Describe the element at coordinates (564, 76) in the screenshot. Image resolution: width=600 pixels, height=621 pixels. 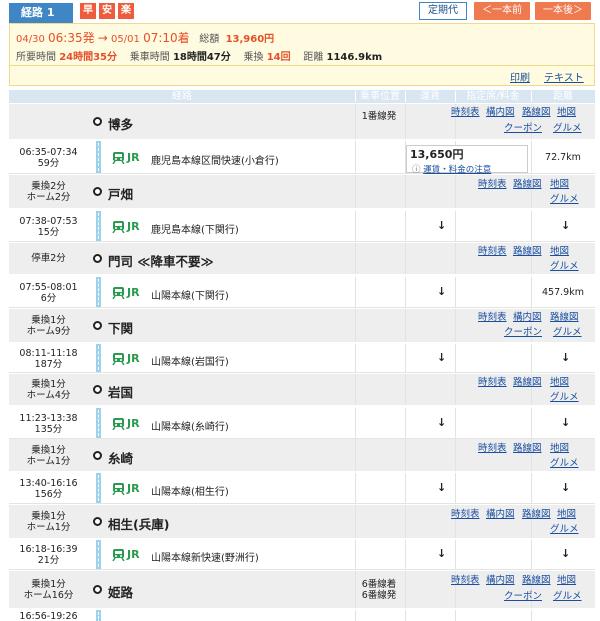
I see `text-link: テキスト` at that location.